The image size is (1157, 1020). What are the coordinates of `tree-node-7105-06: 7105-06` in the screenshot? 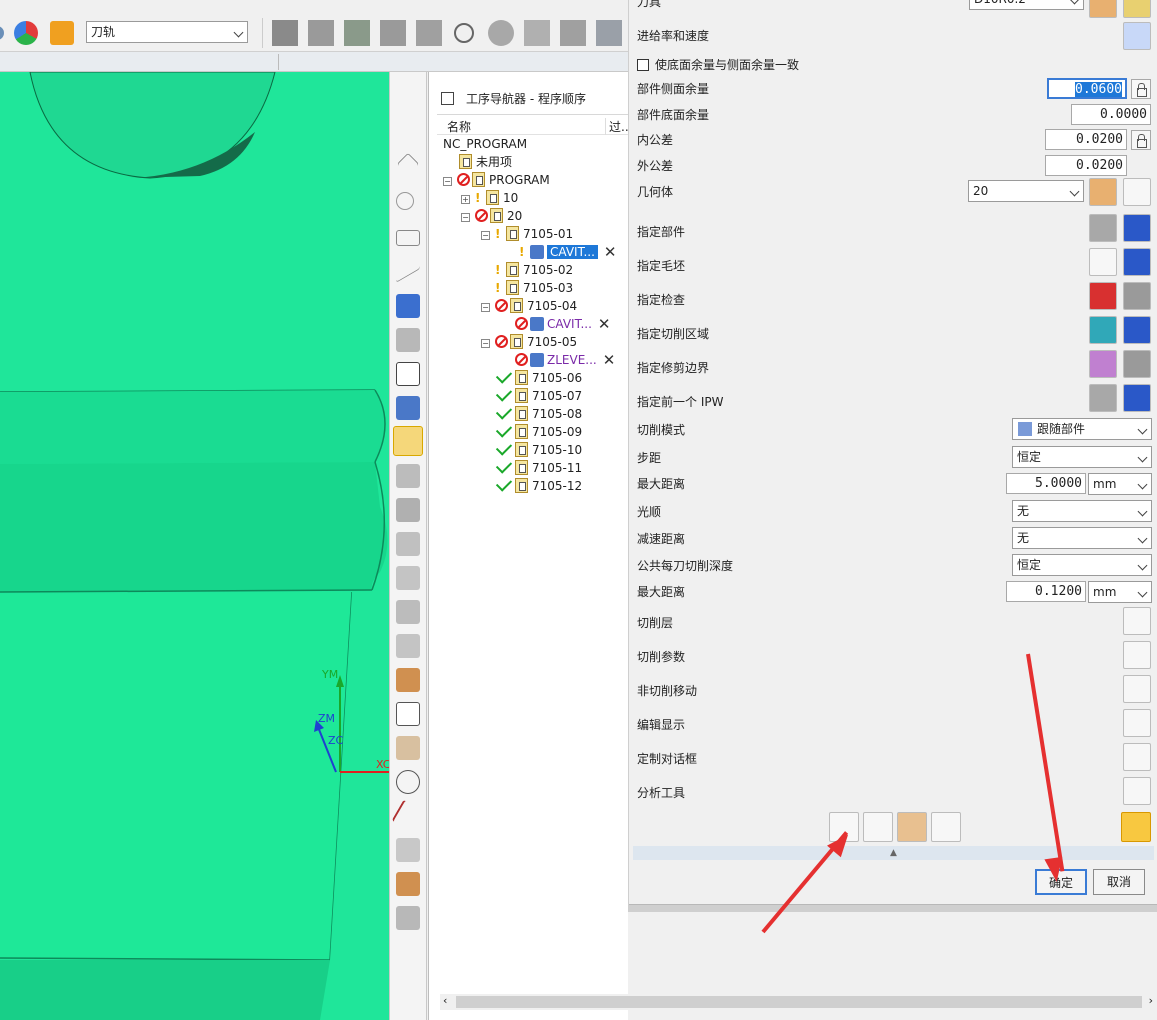 It's located at (538, 377).